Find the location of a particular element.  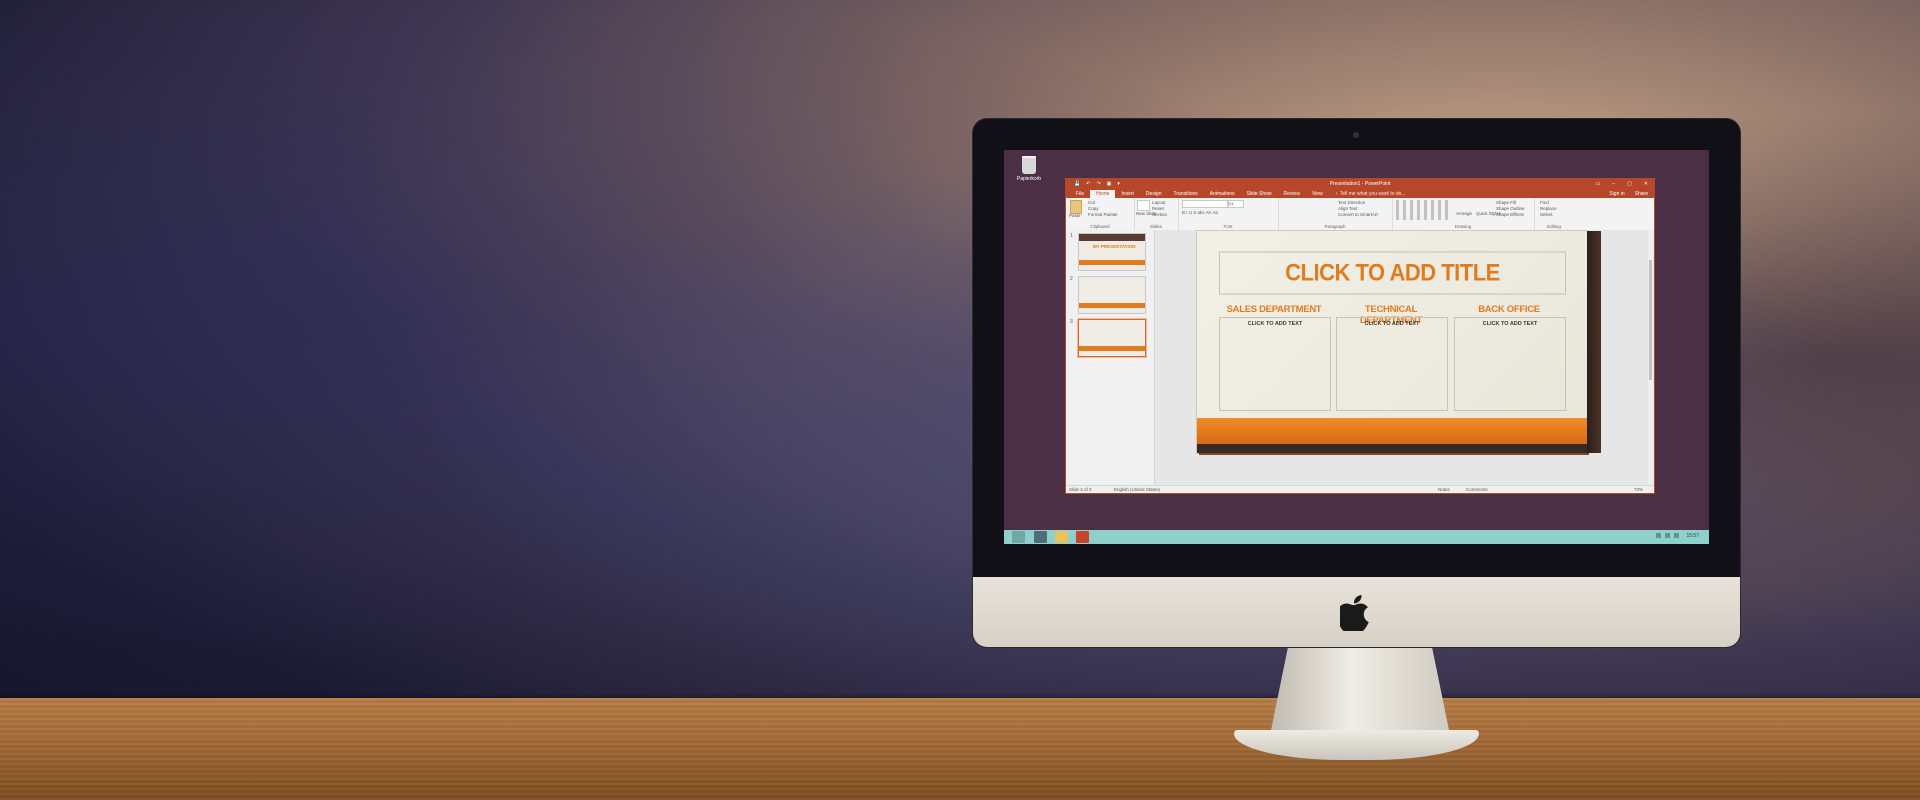

window-controls: ▭ – ▢ ✕ is located at coordinates (1622, 184).